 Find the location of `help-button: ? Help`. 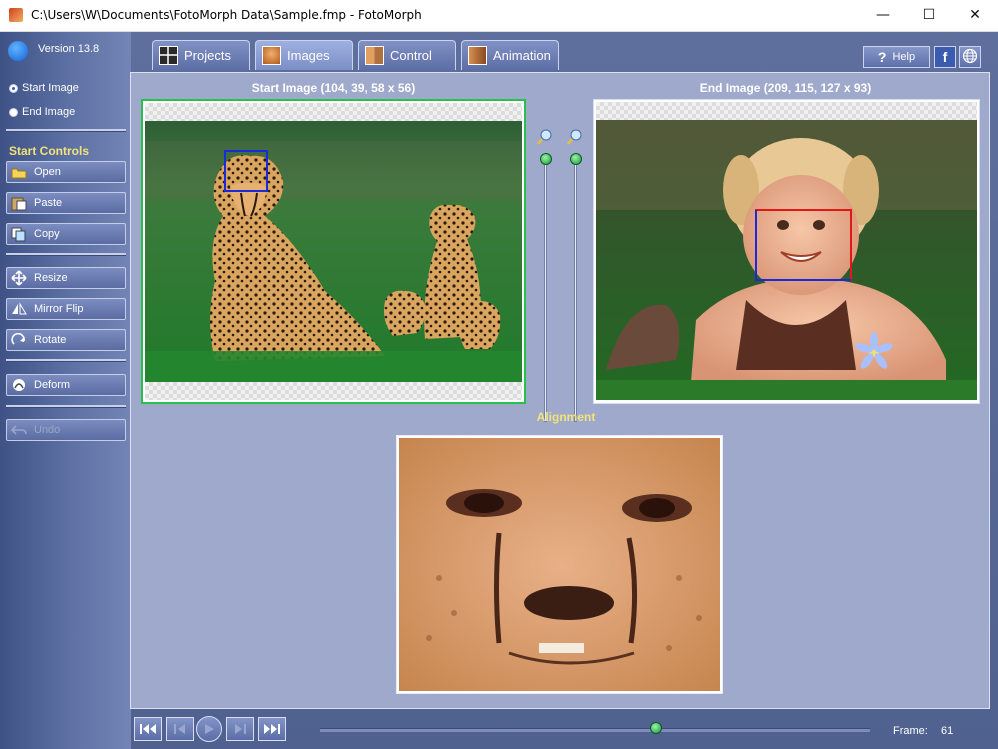

help-button: ? Help is located at coordinates (896, 57).